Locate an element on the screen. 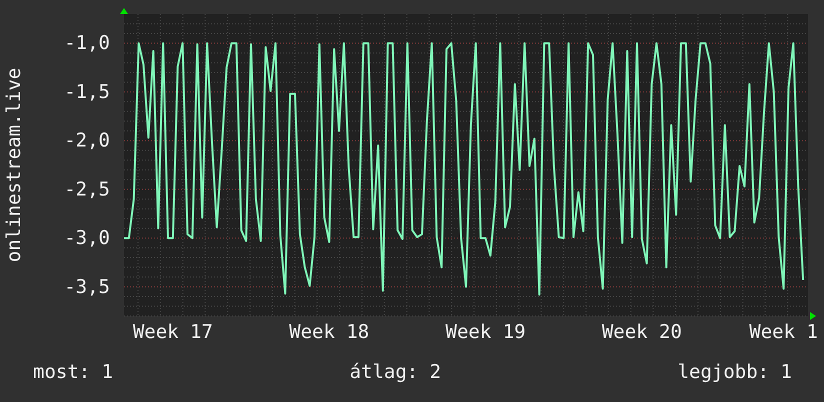  y-axis-title: onlinestream.live is located at coordinates (14, 165).